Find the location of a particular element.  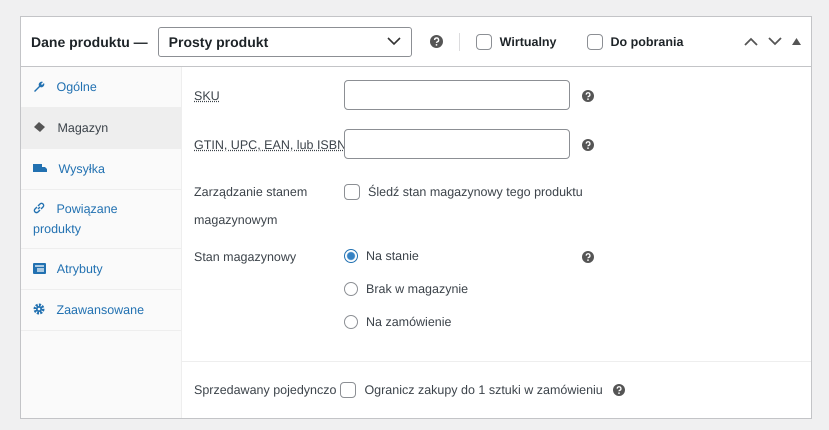

checkbox-label: Do pobrania is located at coordinates (647, 41).